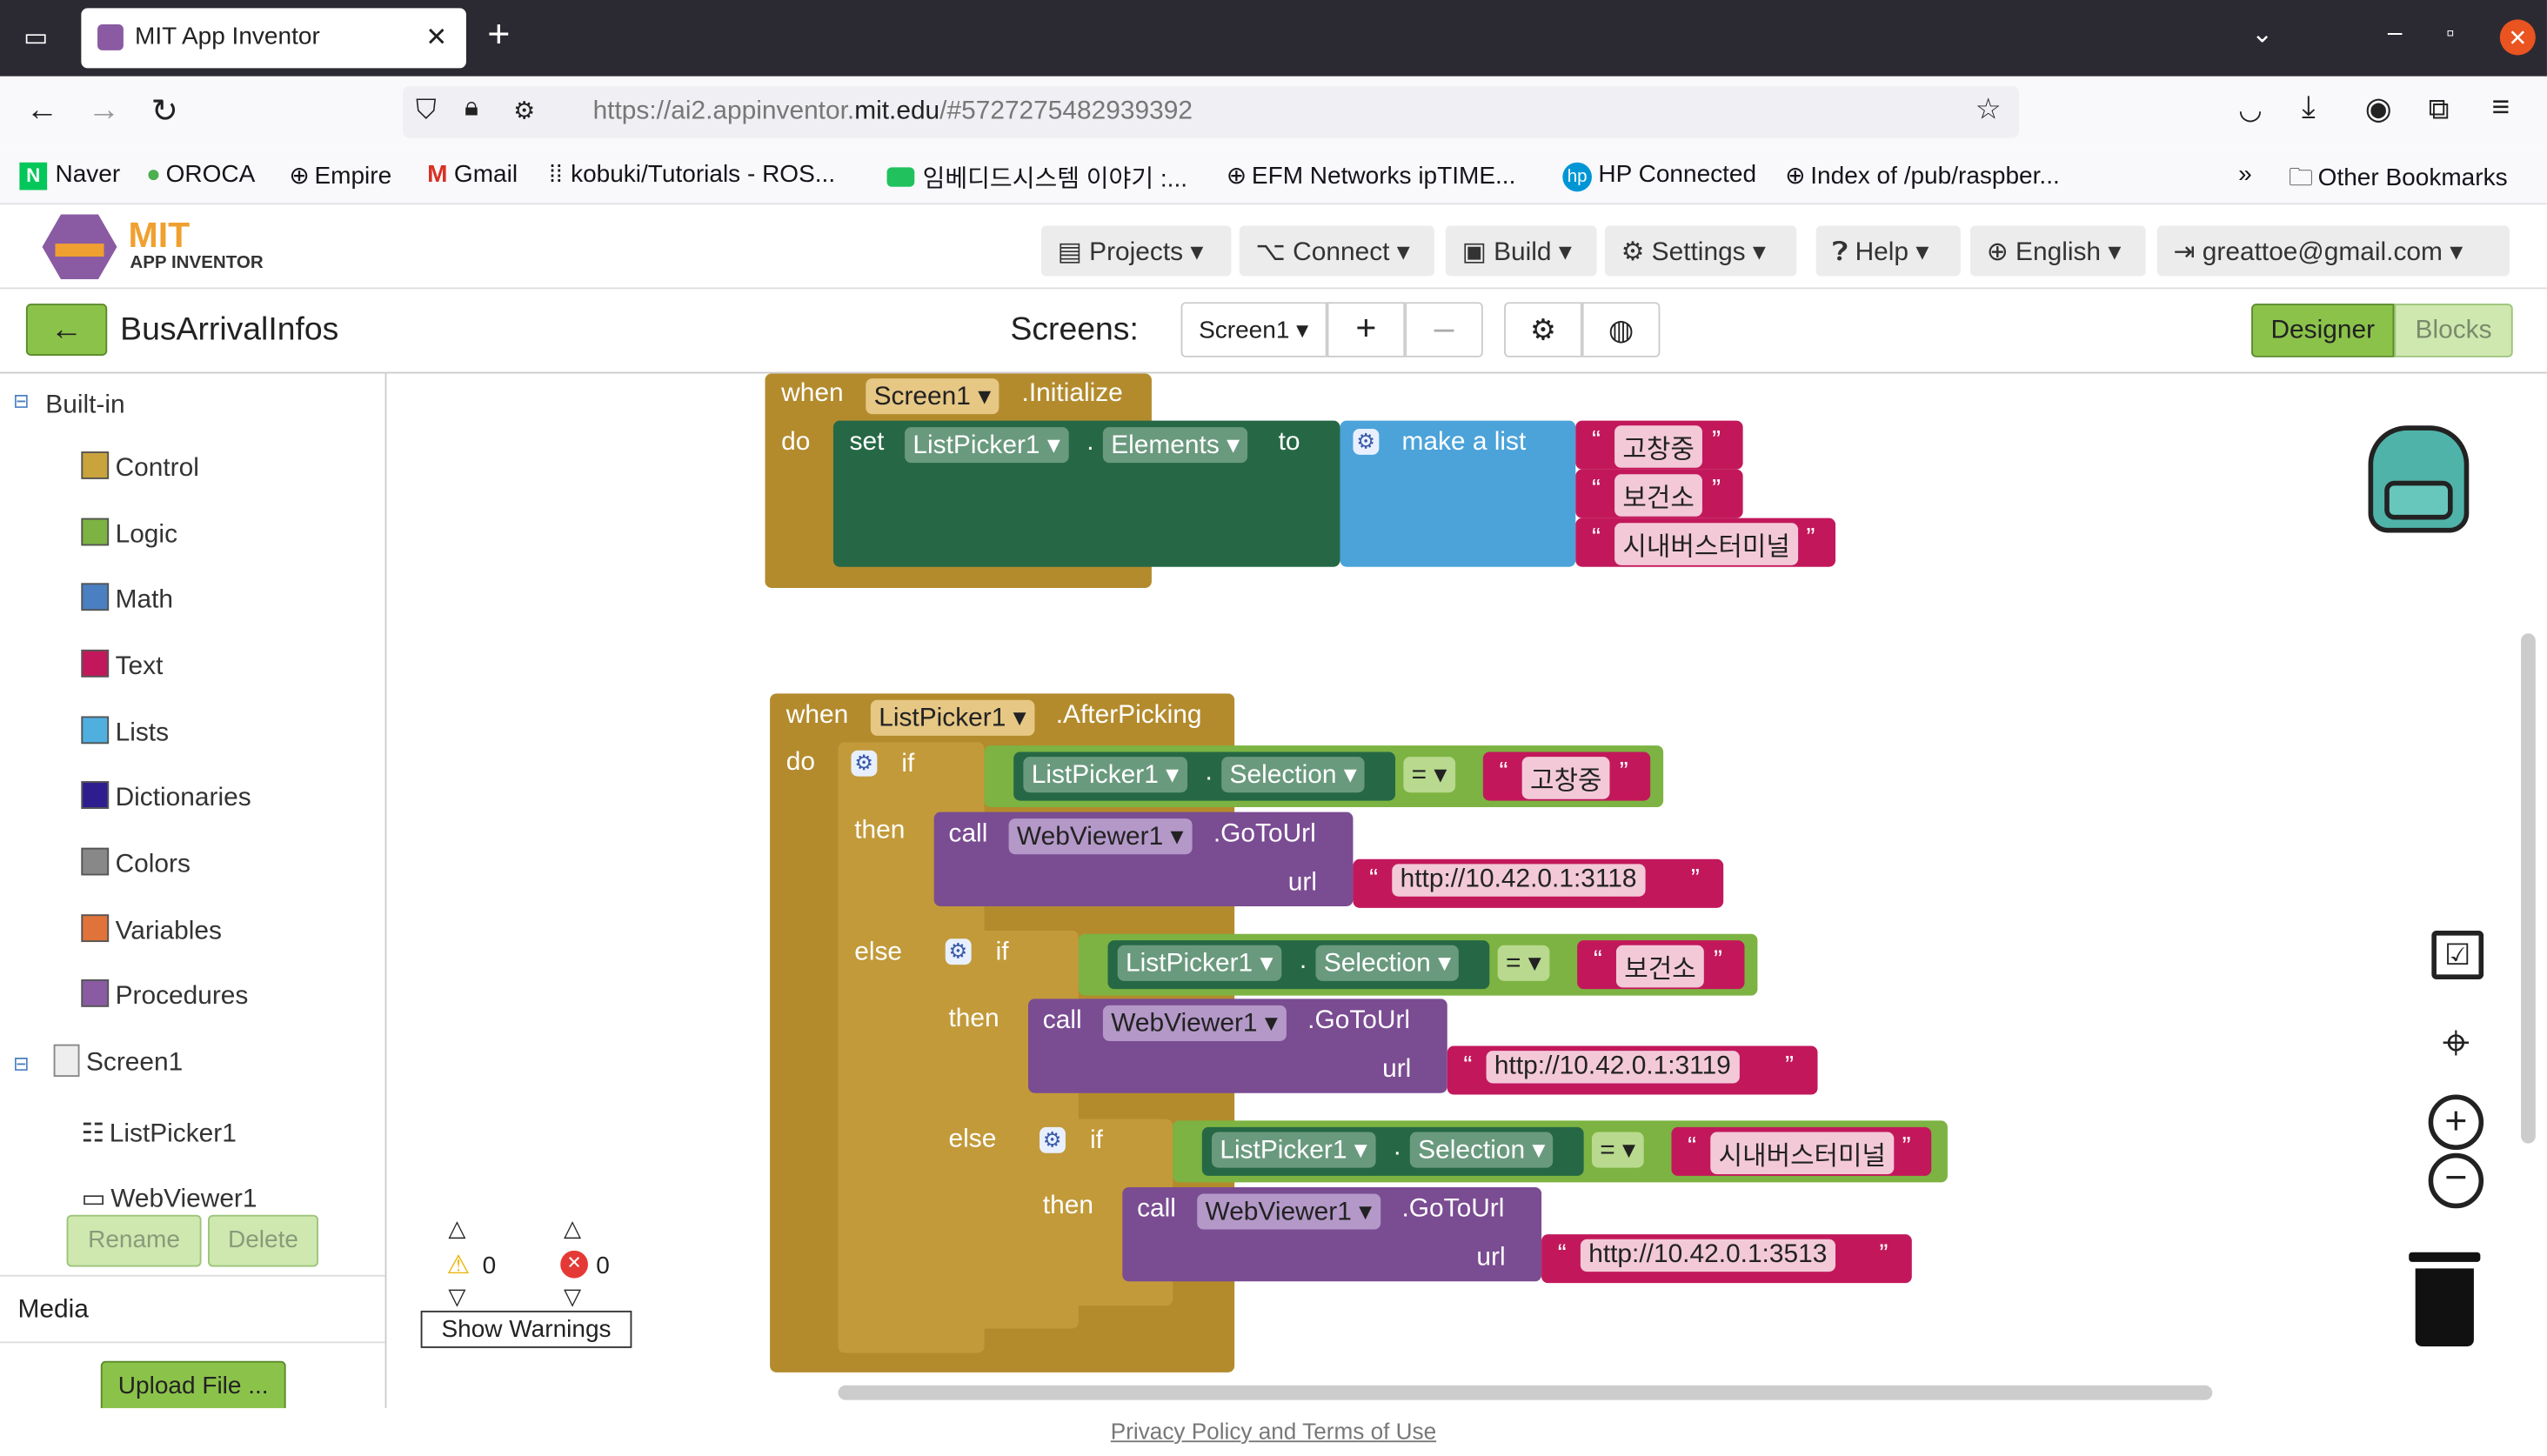  Describe the element at coordinates (2517, 37) in the screenshot. I see `window-close-icon: ✕` at that location.